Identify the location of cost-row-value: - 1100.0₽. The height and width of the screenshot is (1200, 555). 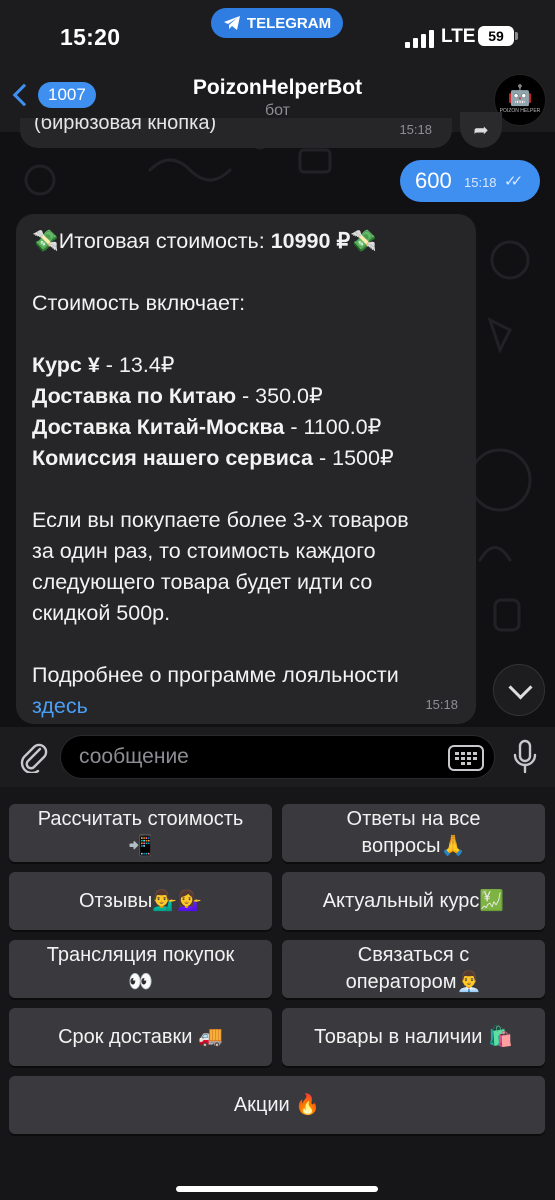
(333, 427).